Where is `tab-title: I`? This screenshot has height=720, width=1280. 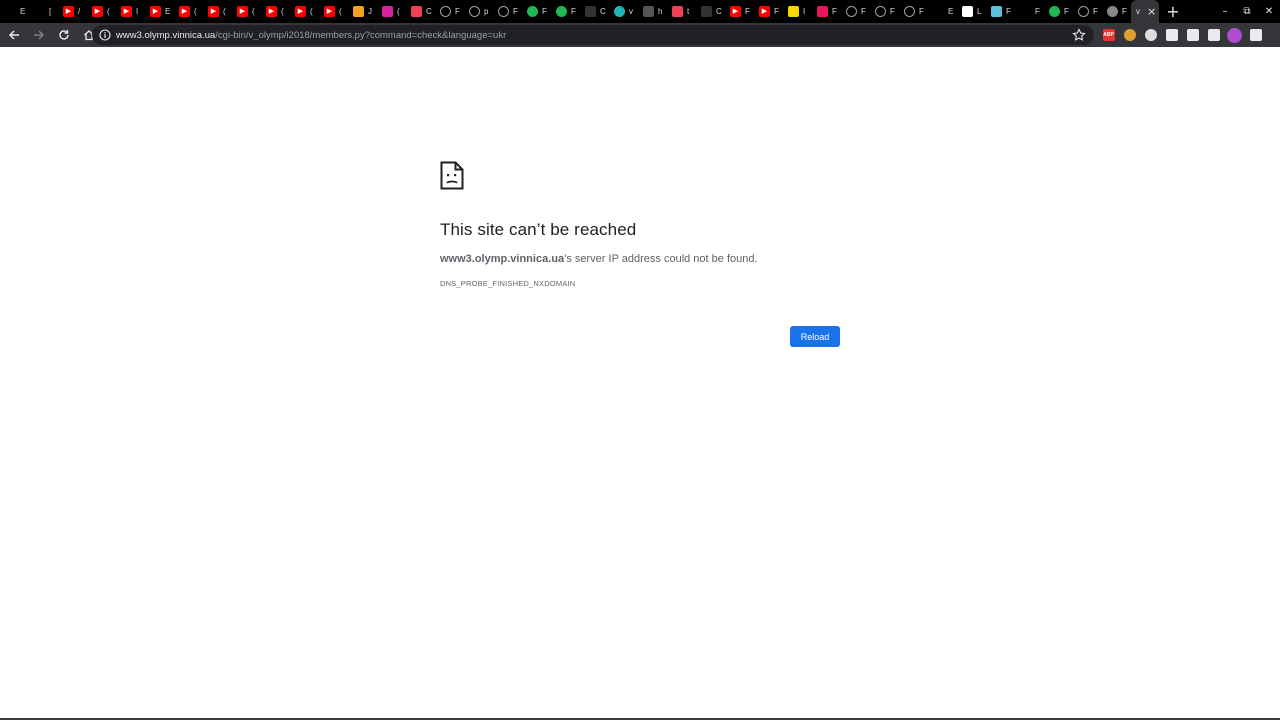 tab-title: I is located at coordinates (804, 11).